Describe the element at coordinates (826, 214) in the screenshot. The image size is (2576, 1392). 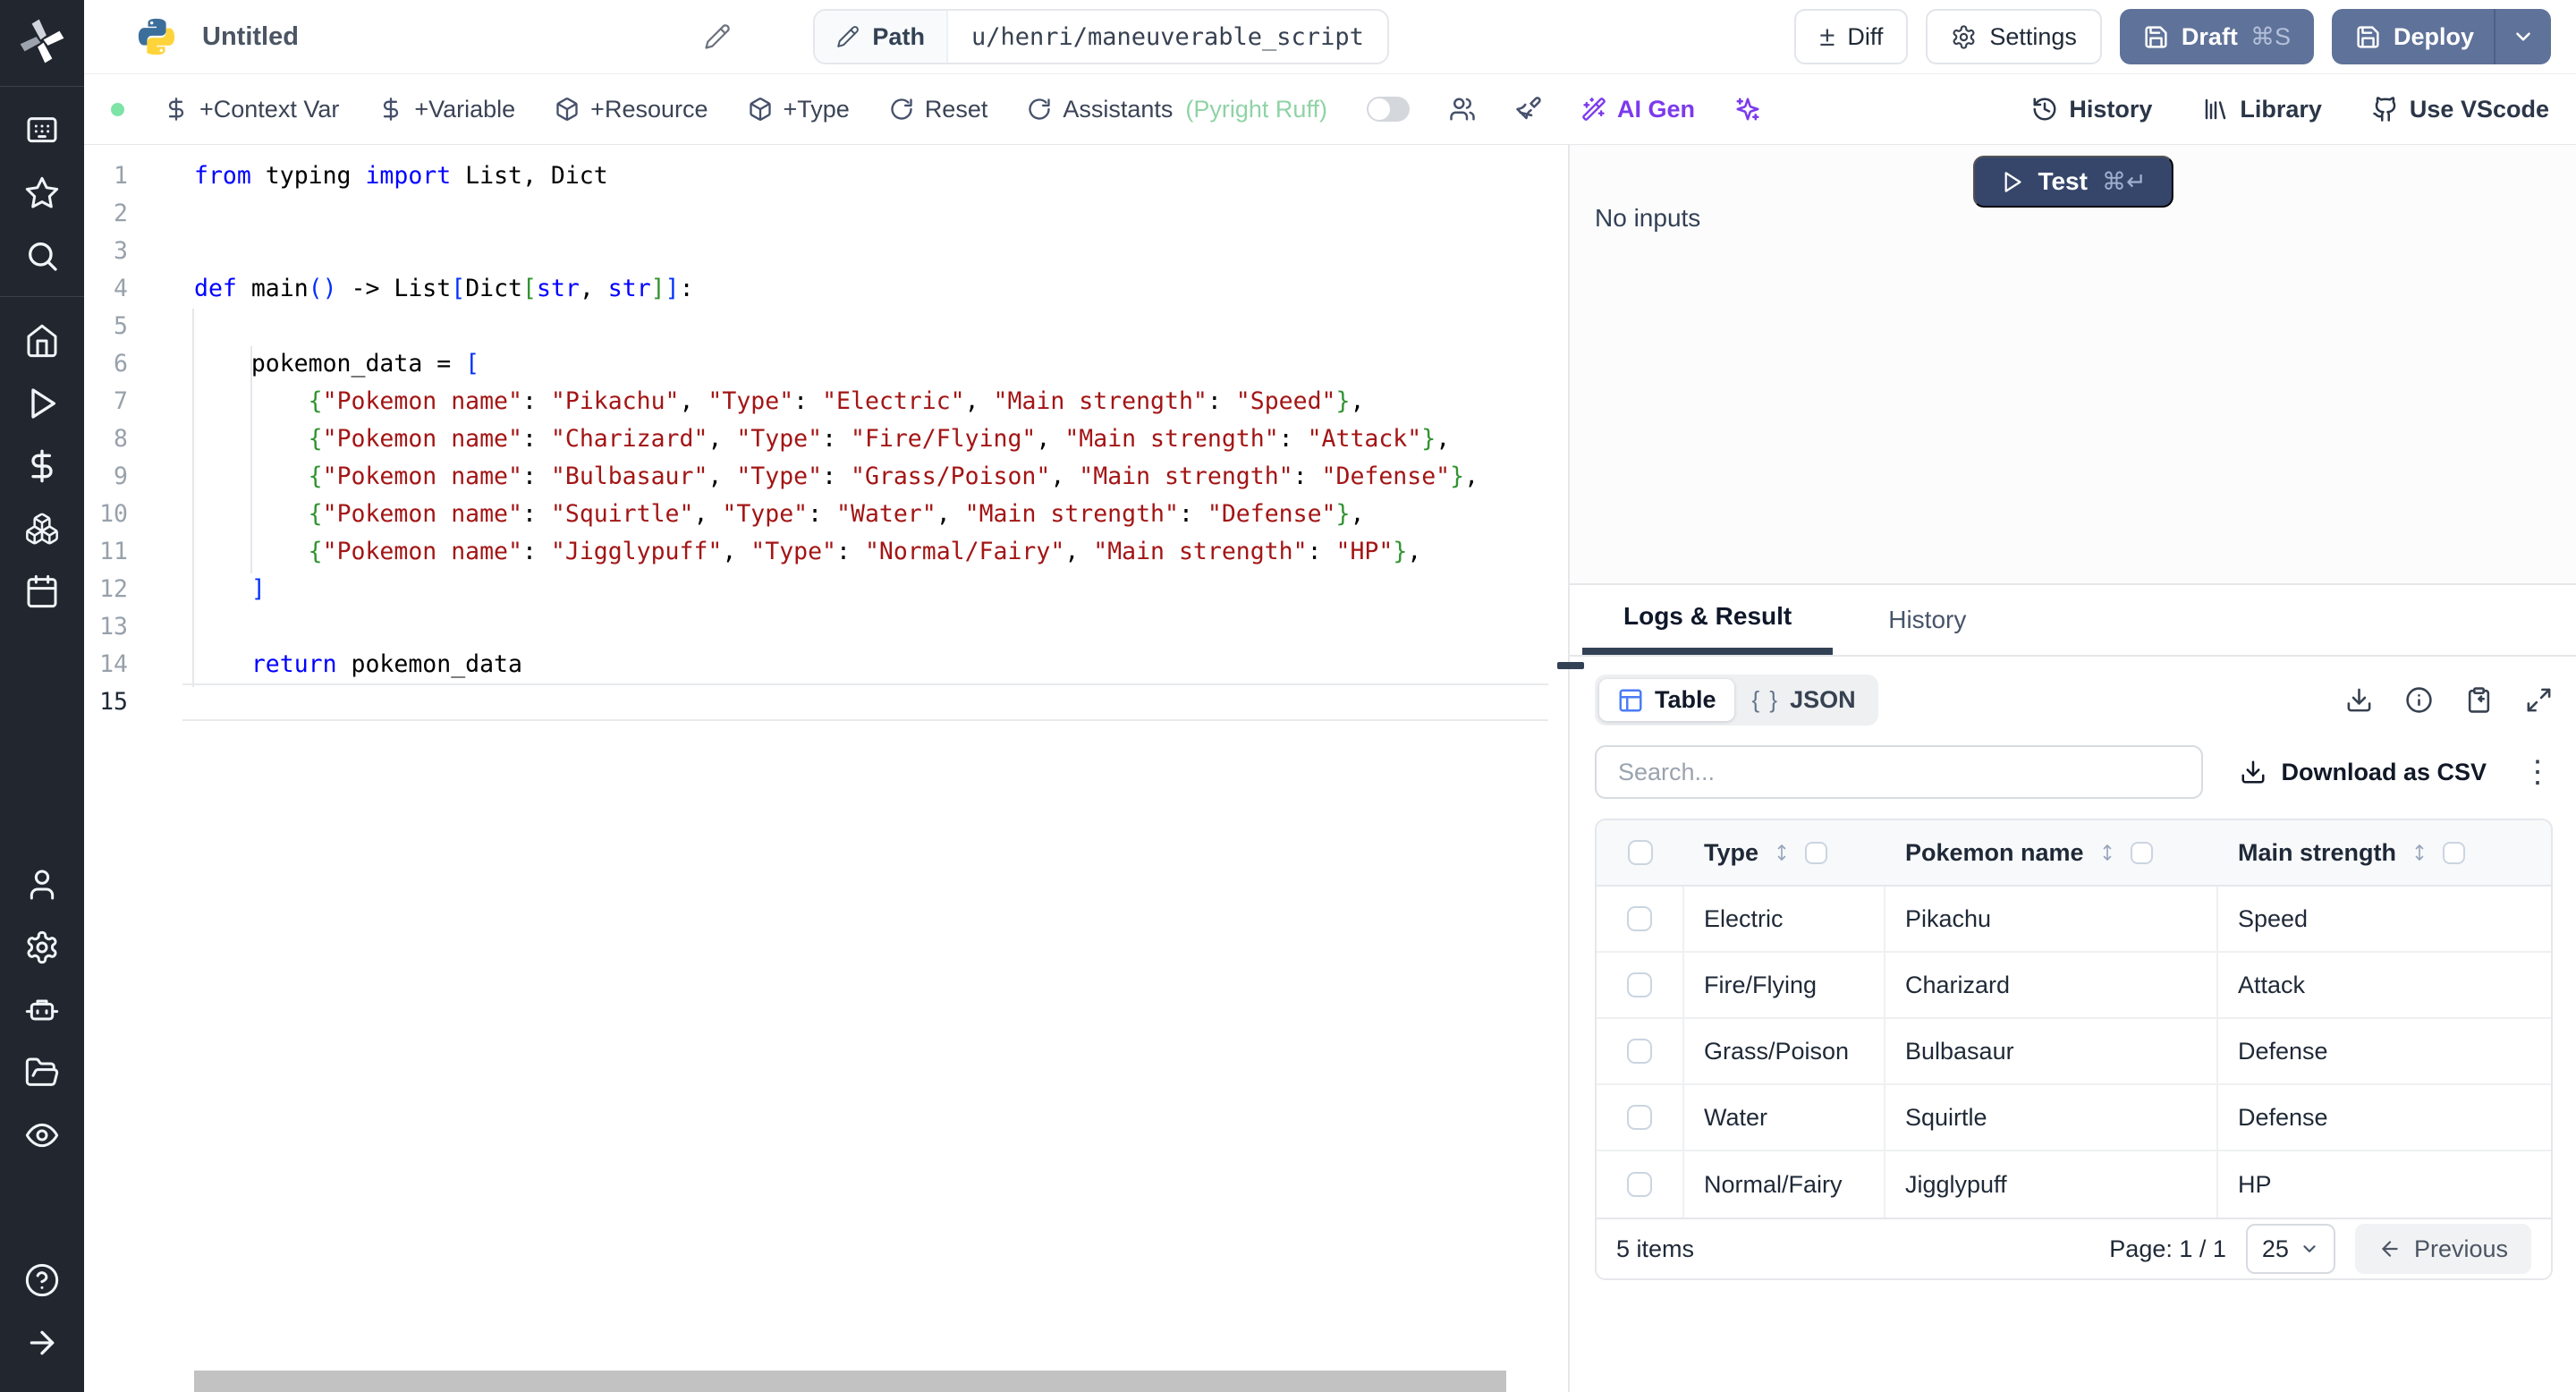
I see `code-line: 2` at that location.